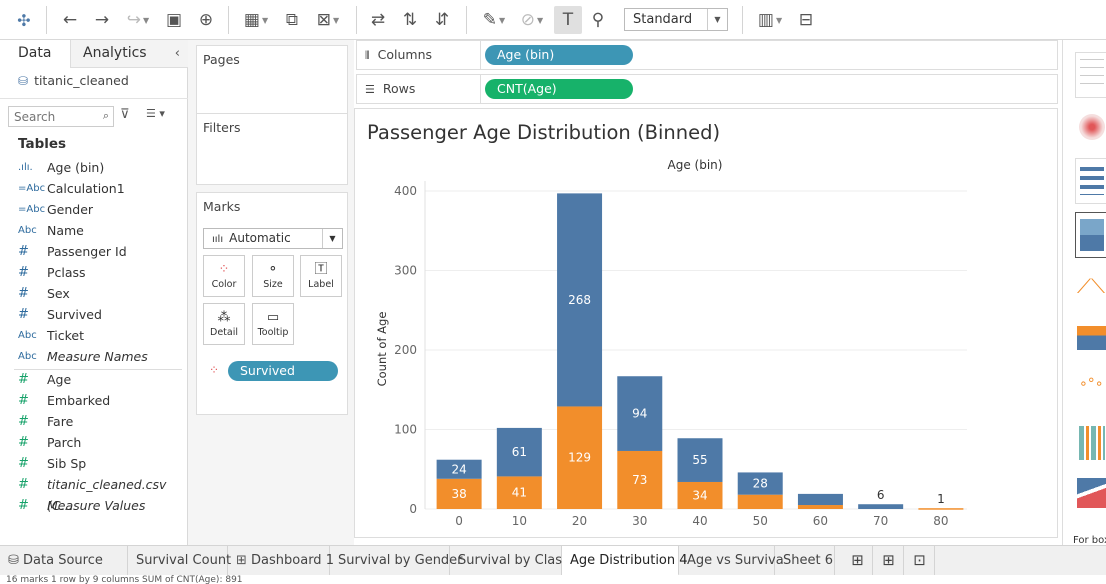  I want to click on field-gender: =Abc Gender, so click(94, 209).